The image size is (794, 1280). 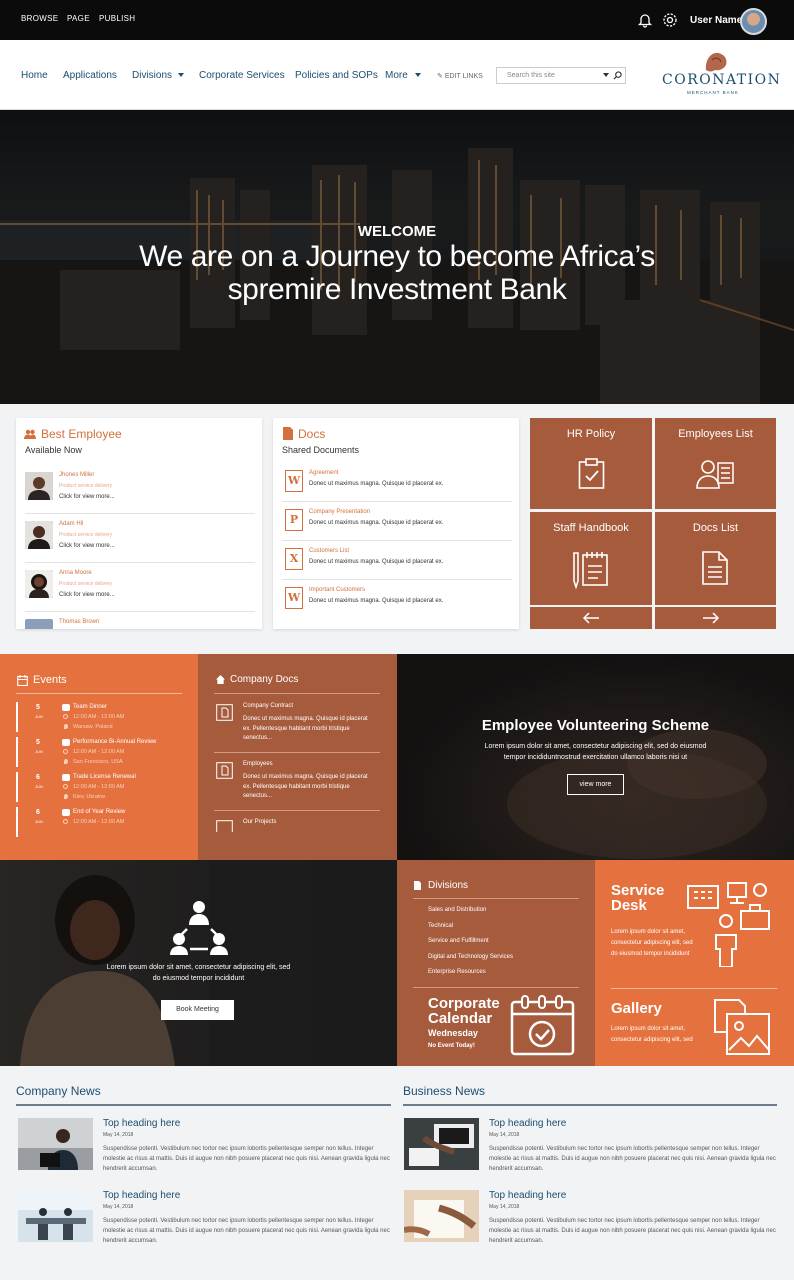 I want to click on company-doc-name: Employees, so click(x=258, y=764).